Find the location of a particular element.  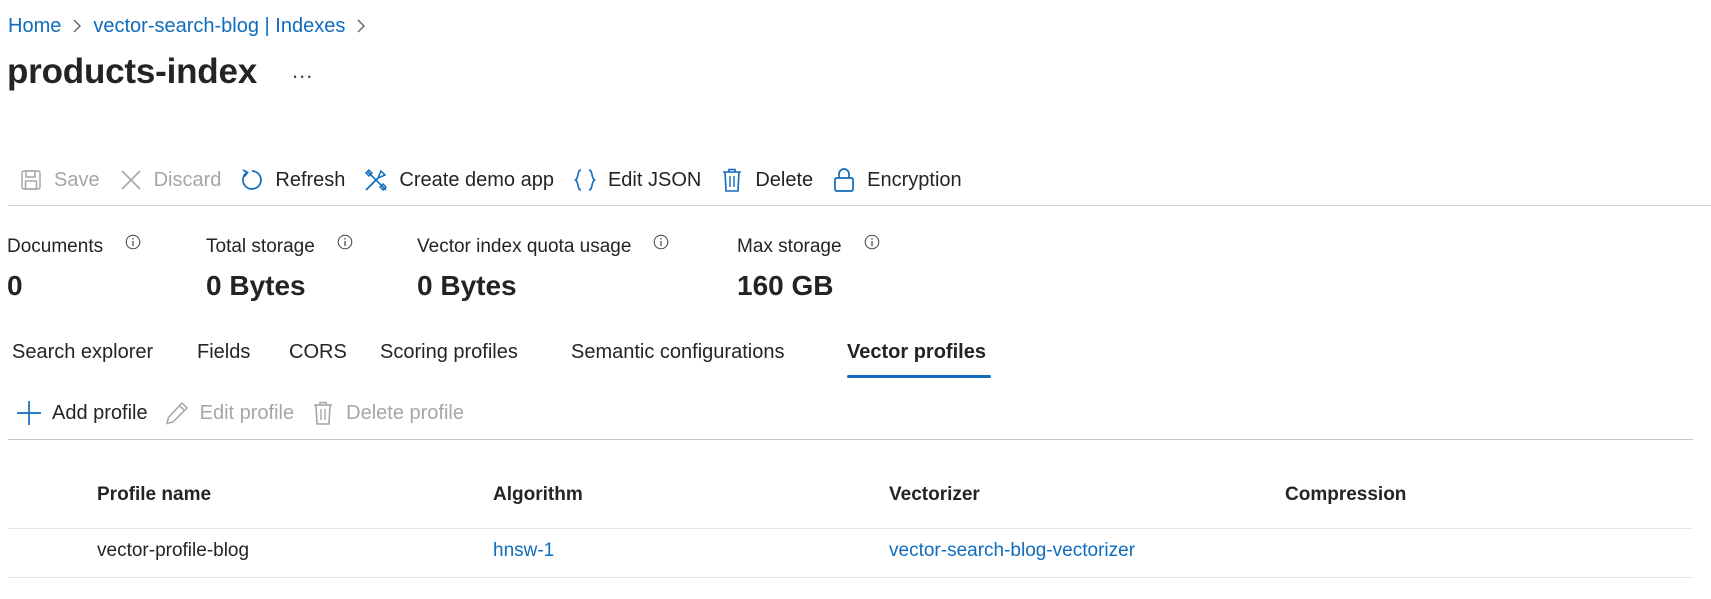

stat-vector-quota: Vector index quota usage 0 Bytes is located at coordinates (543, 268).